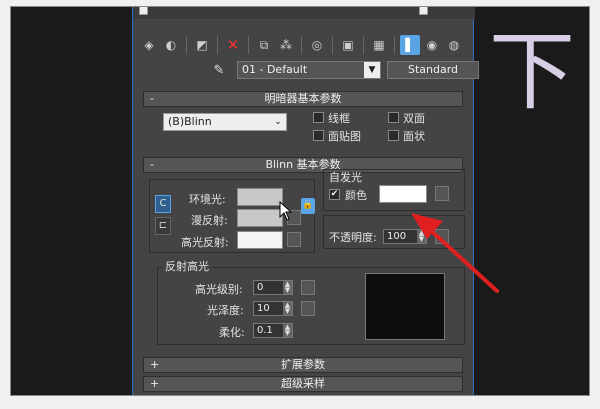  Describe the element at coordinates (317, 45) in the screenshot. I see `material-id-icon: ◎` at that location.